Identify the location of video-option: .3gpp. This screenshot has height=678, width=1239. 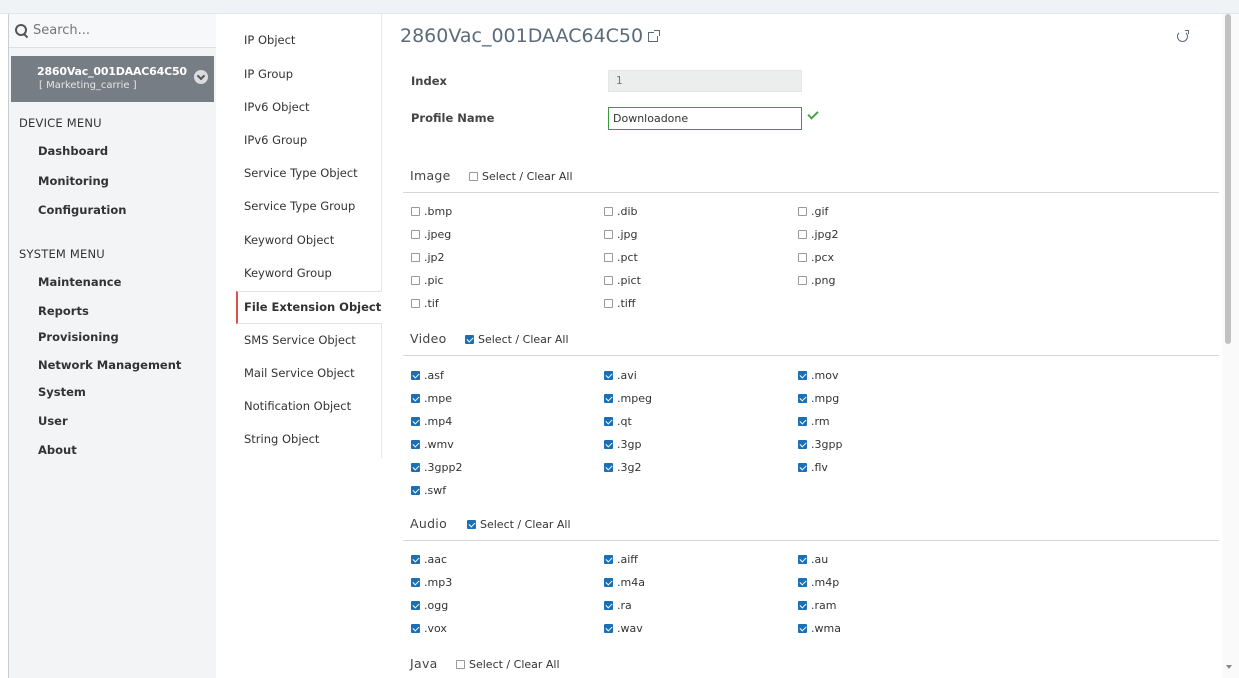
(820, 444).